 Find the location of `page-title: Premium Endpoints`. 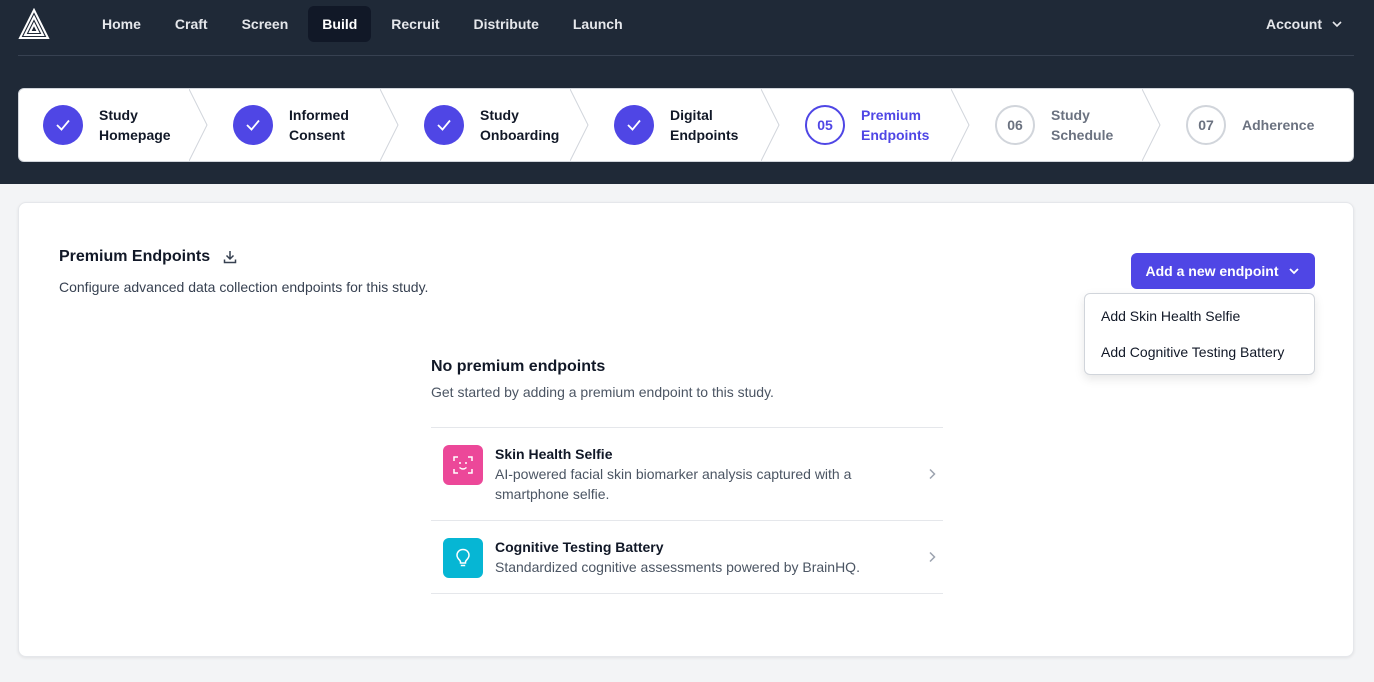

page-title: Premium Endpoints is located at coordinates (135, 256).